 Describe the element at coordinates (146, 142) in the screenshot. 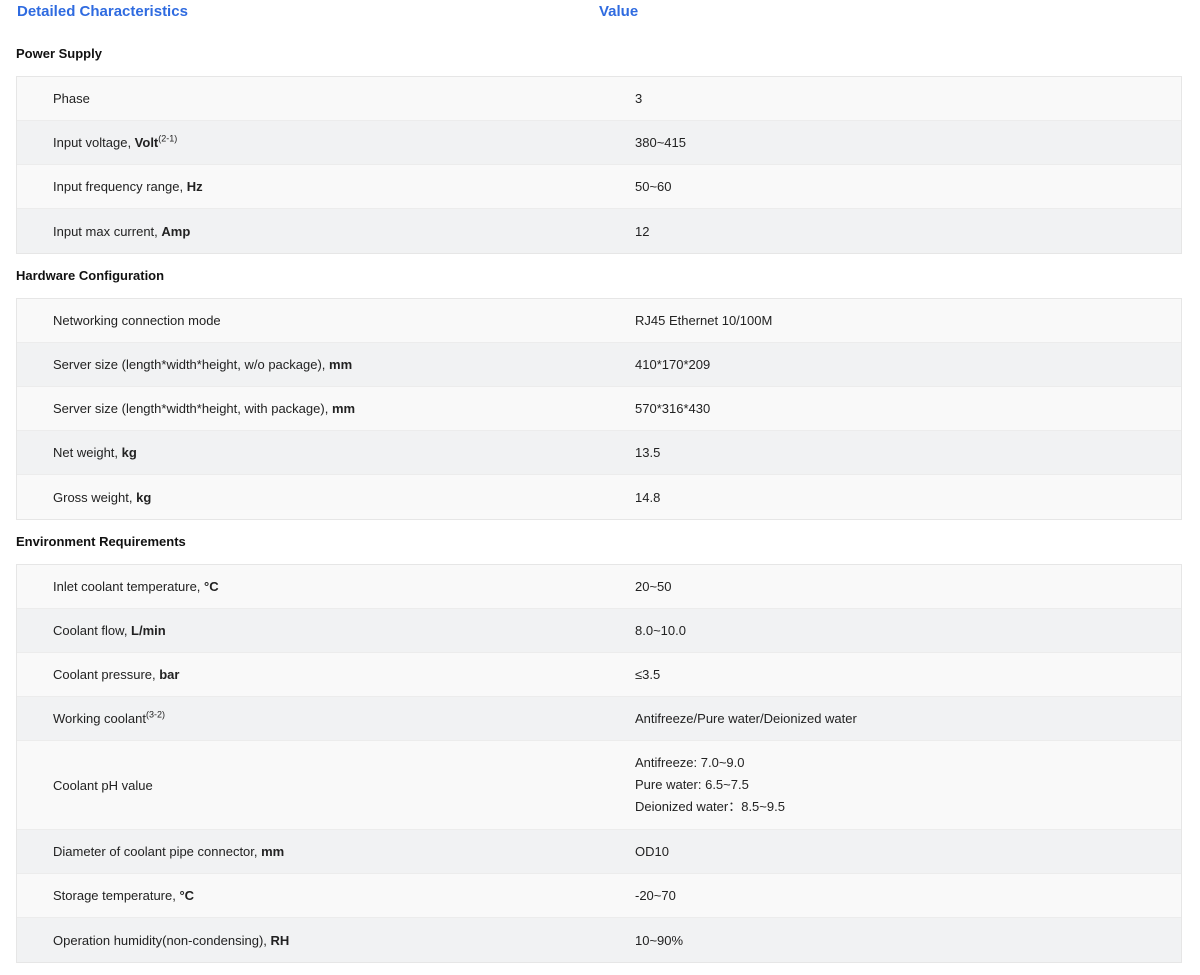

I see `unit-text: Volt` at that location.